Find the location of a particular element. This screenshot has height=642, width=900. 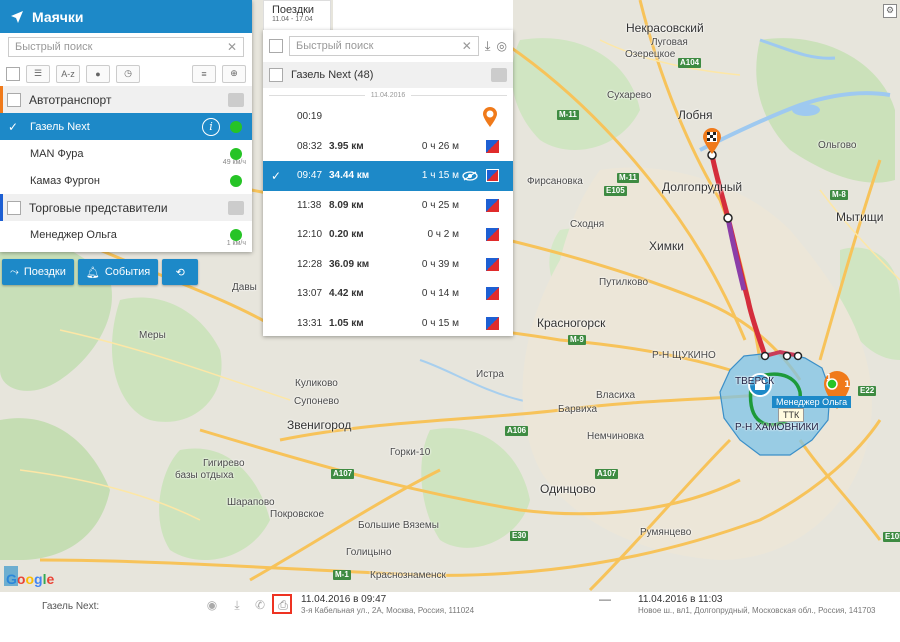

sort-speed-icon: ◷ is located at coordinates (128, 73).